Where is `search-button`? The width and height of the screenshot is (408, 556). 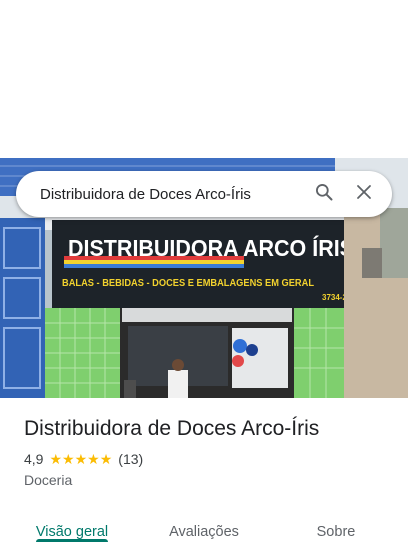
search-button is located at coordinates (324, 194).